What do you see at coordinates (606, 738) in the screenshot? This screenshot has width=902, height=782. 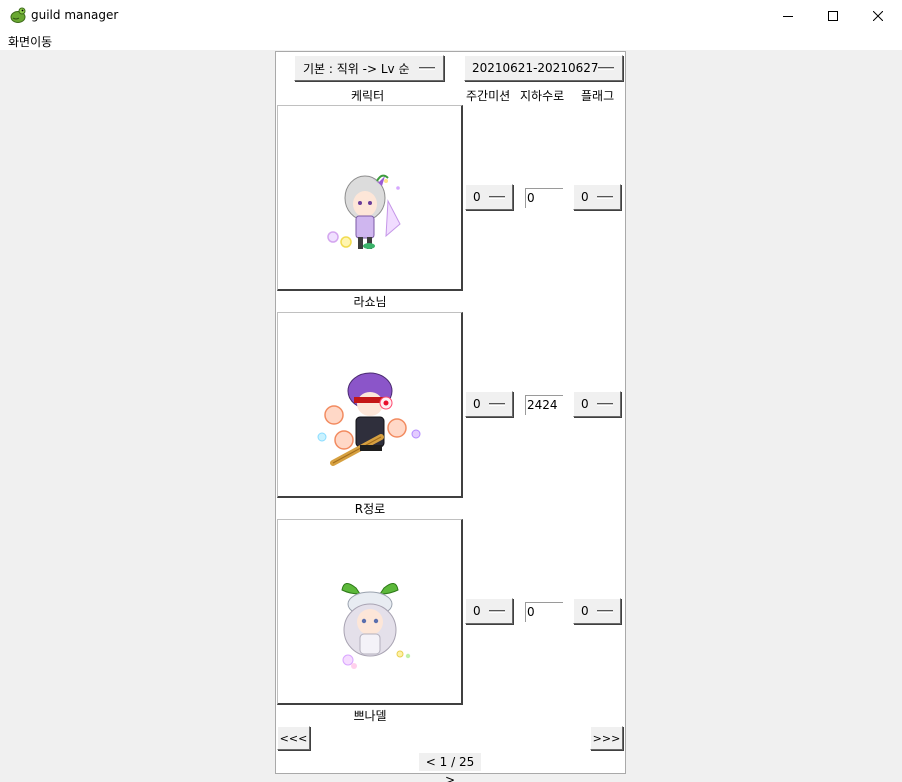 I see `next-page-button: >>>` at bounding box center [606, 738].